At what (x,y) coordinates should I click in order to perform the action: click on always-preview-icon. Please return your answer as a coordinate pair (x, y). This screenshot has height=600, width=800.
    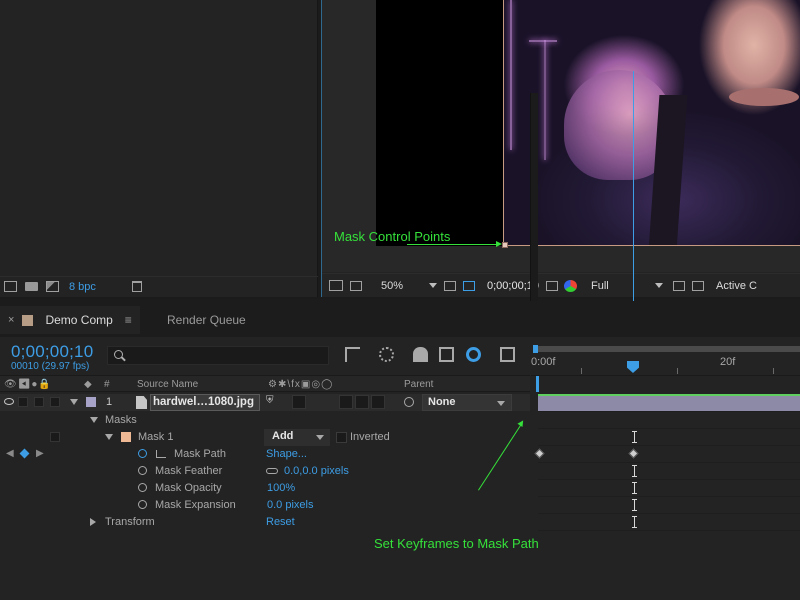
    Looking at the image, I should click on (336, 285).